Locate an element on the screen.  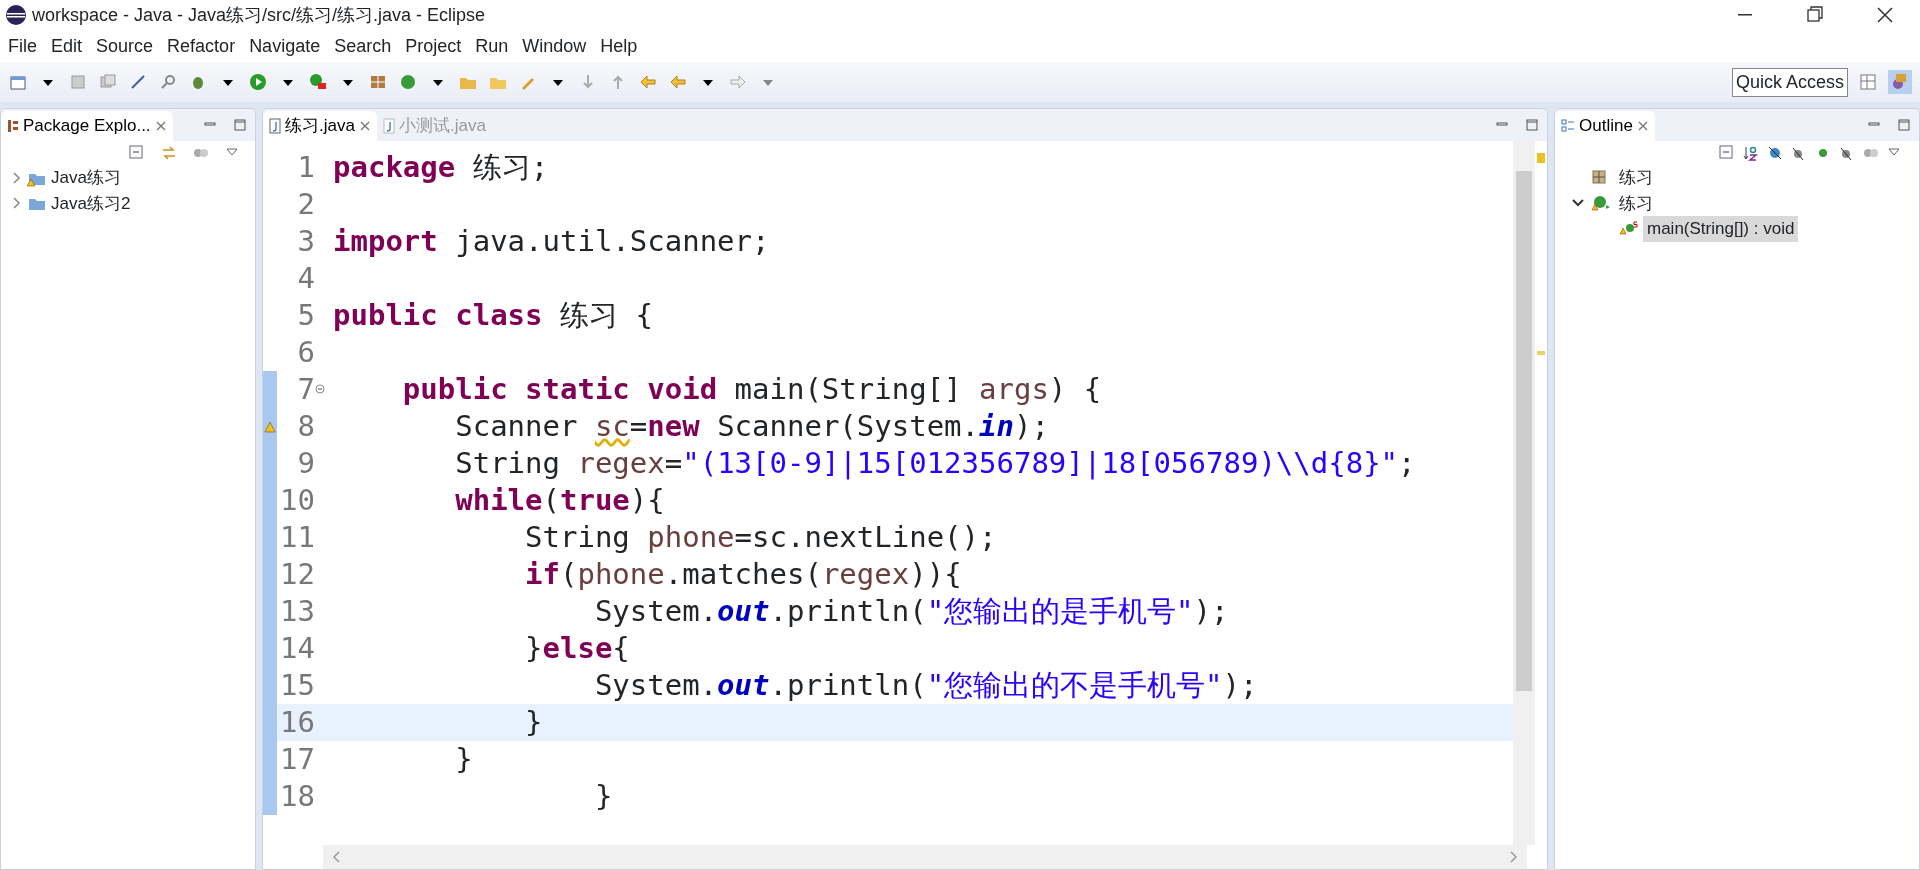
menu-item: Run is located at coordinates (492, 46).